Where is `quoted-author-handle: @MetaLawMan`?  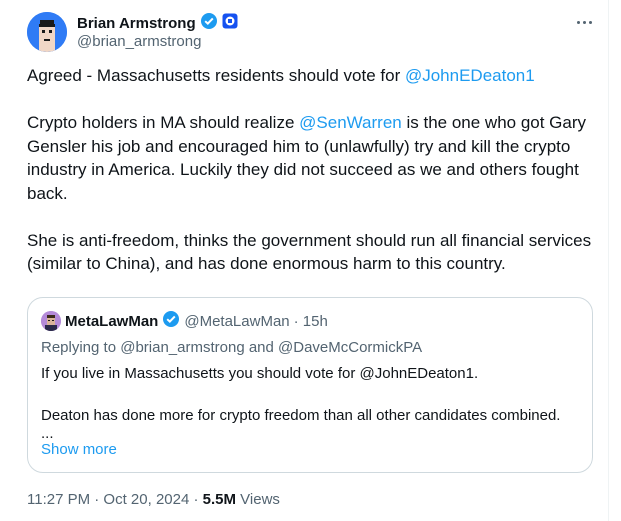
quoted-author-handle: @MetaLawMan is located at coordinates (237, 321).